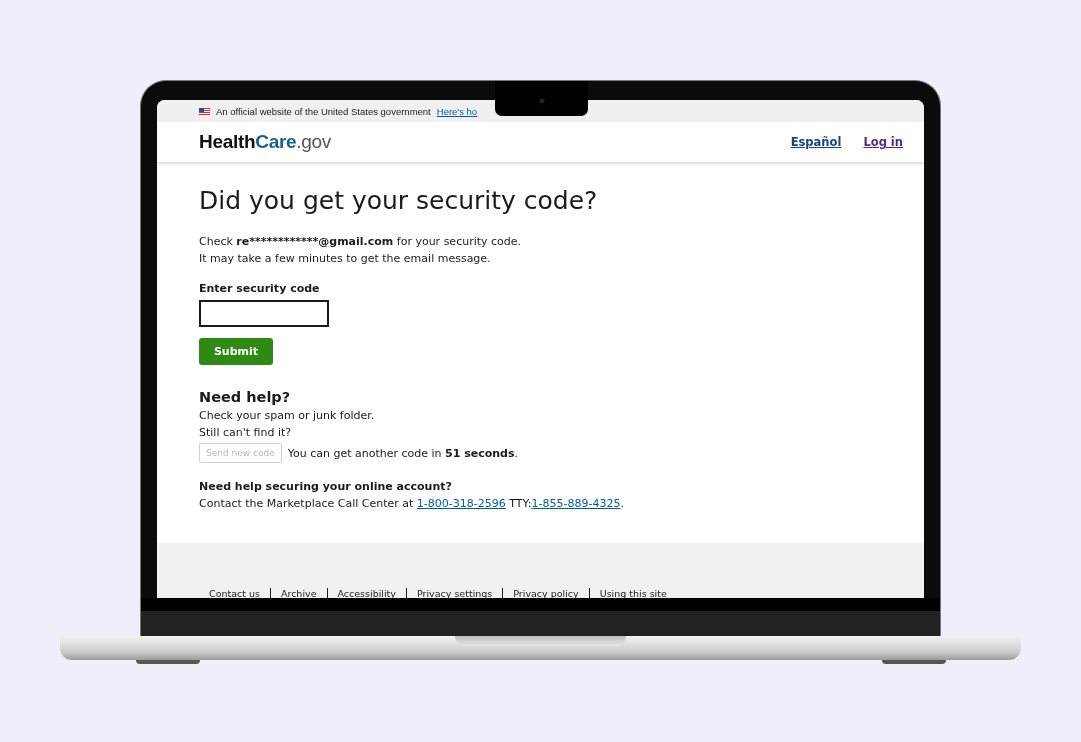 The image size is (1081, 742). What do you see at coordinates (259, 289) in the screenshot?
I see `field-label: Enter security code` at bounding box center [259, 289].